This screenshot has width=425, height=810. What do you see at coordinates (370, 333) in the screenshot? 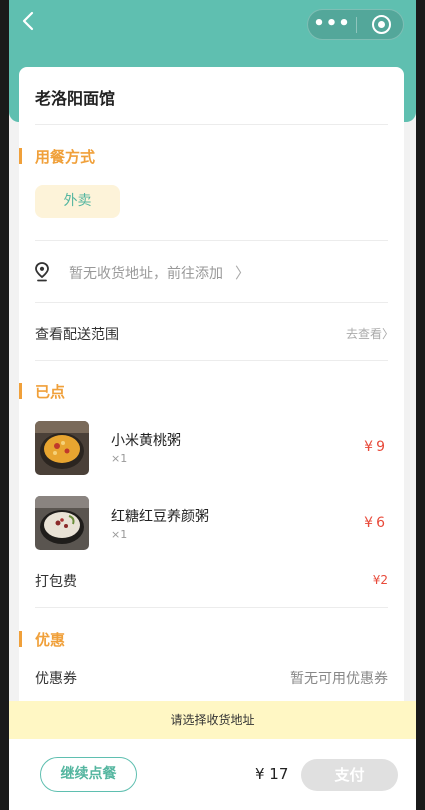
I see `view-delivery-range-link: 去查看〉` at bounding box center [370, 333].